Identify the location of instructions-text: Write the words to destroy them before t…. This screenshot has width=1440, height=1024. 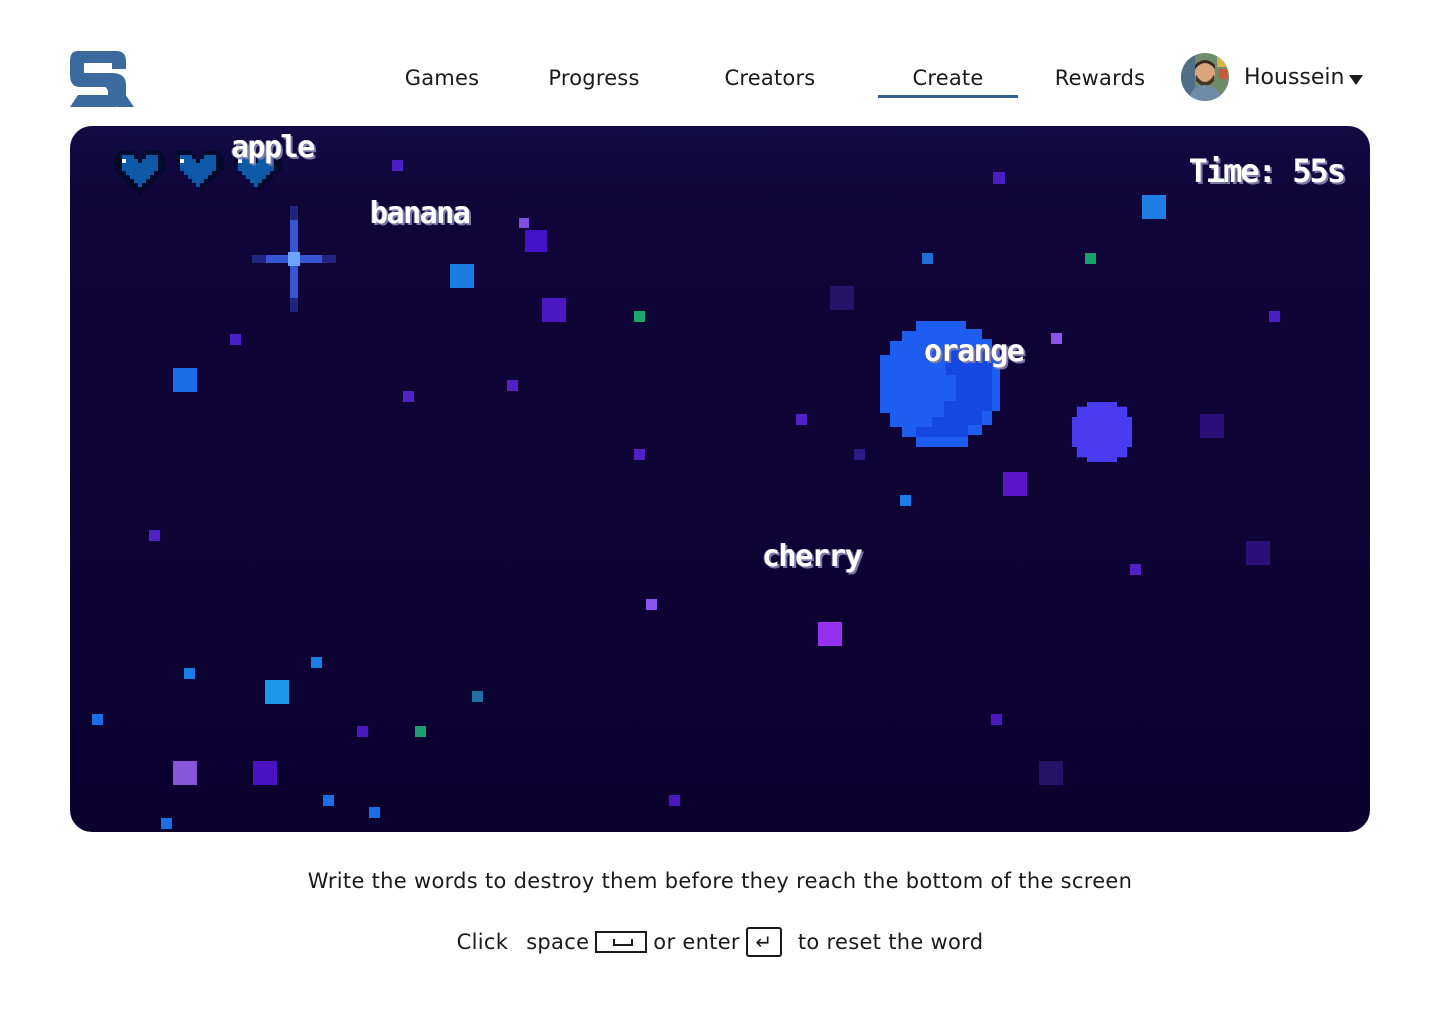
(720, 881).